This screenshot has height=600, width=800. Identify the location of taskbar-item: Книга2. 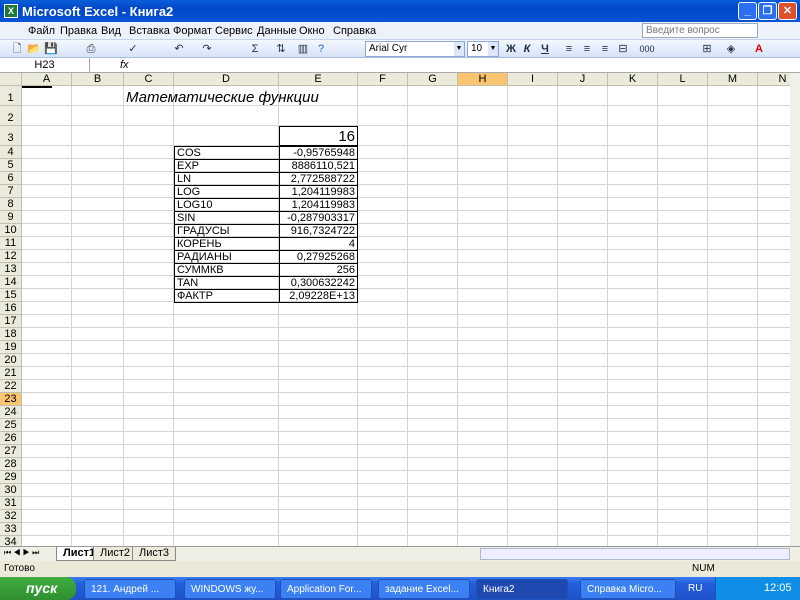
(522, 589).